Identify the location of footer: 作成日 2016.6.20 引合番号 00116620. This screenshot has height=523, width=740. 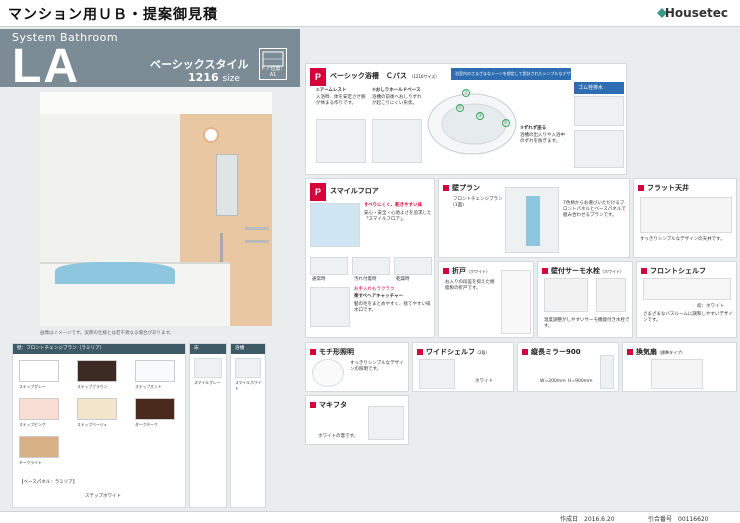
(370, 517).